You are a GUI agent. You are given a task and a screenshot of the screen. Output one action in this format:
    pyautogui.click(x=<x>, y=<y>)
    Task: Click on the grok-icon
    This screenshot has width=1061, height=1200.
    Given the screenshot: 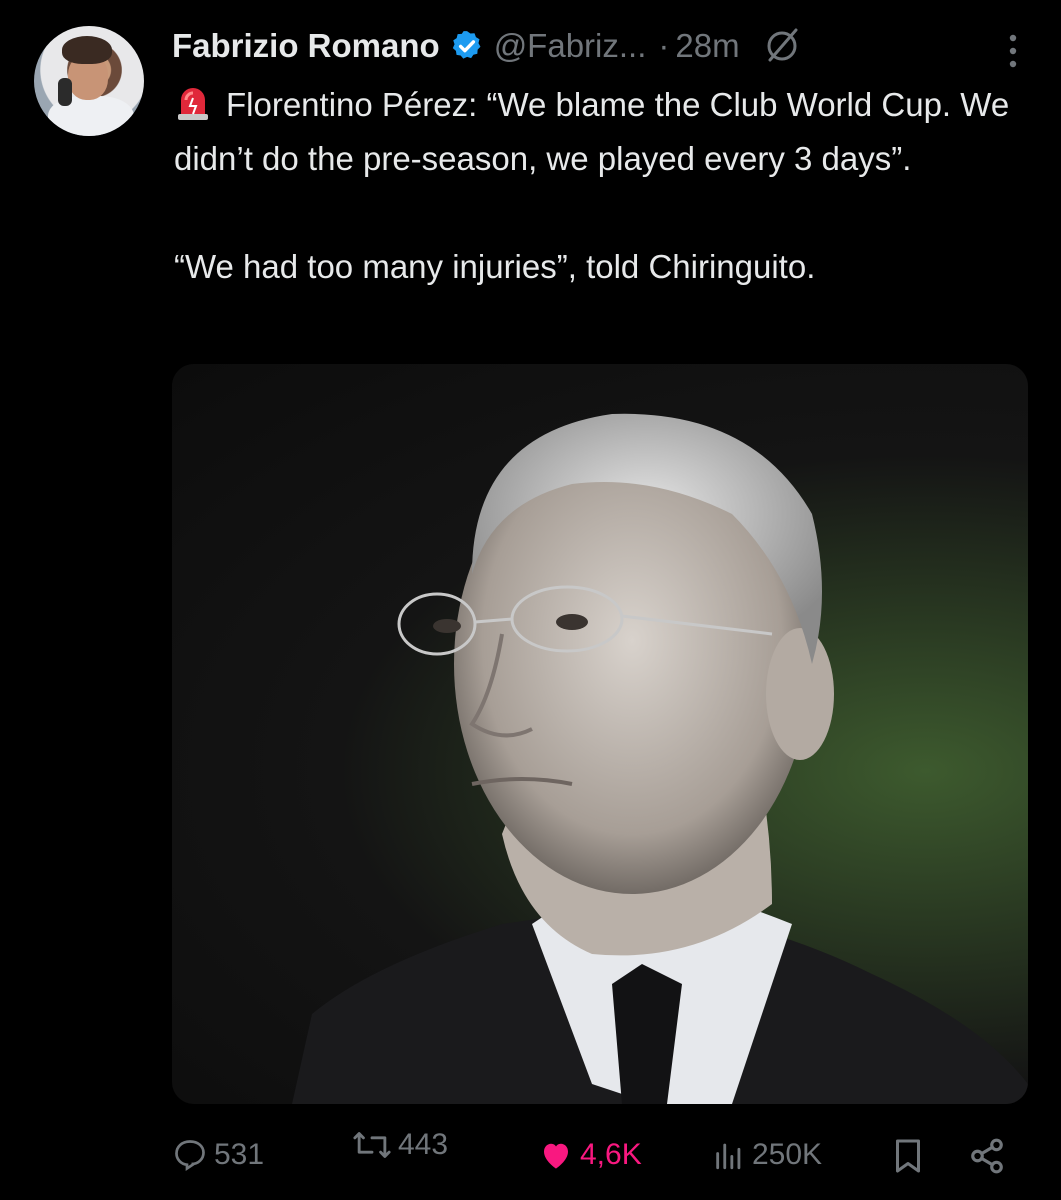 What is the action you would take?
    pyautogui.click(x=782, y=46)
    